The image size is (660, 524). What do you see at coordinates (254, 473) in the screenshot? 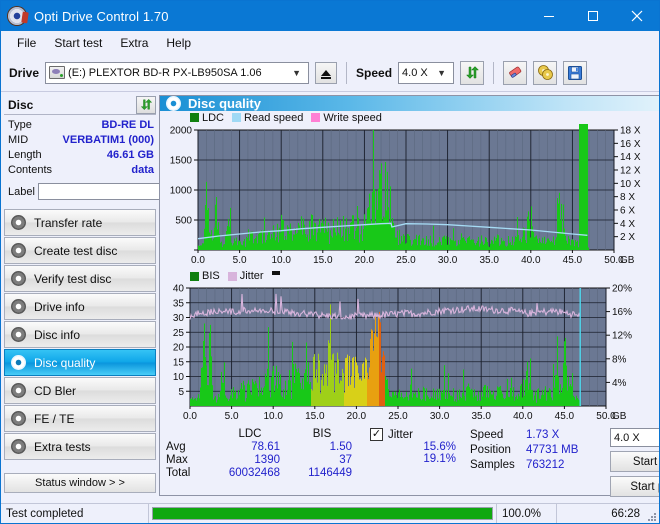
I see `stats-total-ldc: 60032468` at bounding box center [254, 473].